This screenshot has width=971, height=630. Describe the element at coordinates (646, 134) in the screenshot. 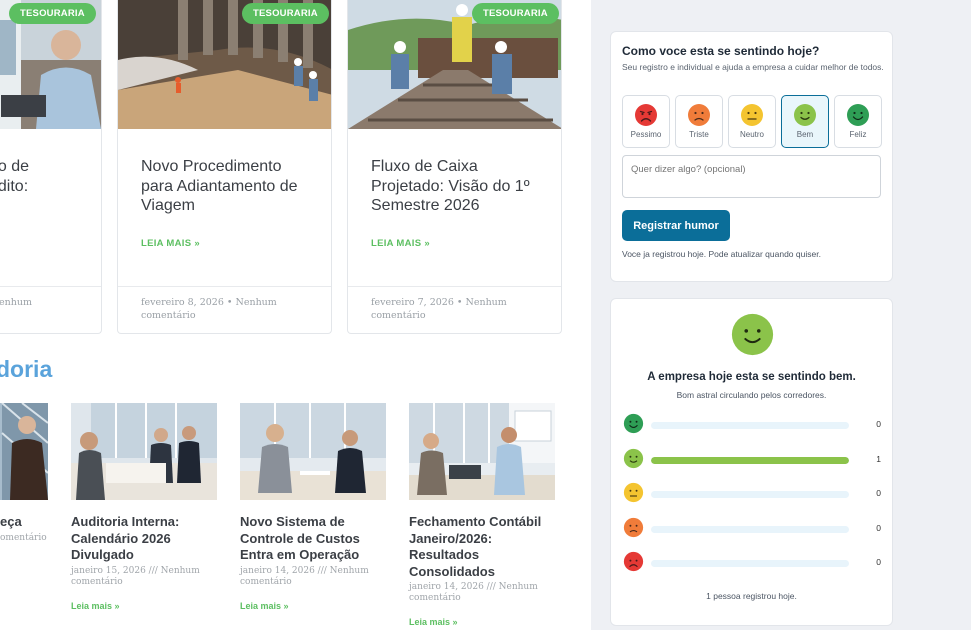

I see `mood-label: Pessimo` at that location.